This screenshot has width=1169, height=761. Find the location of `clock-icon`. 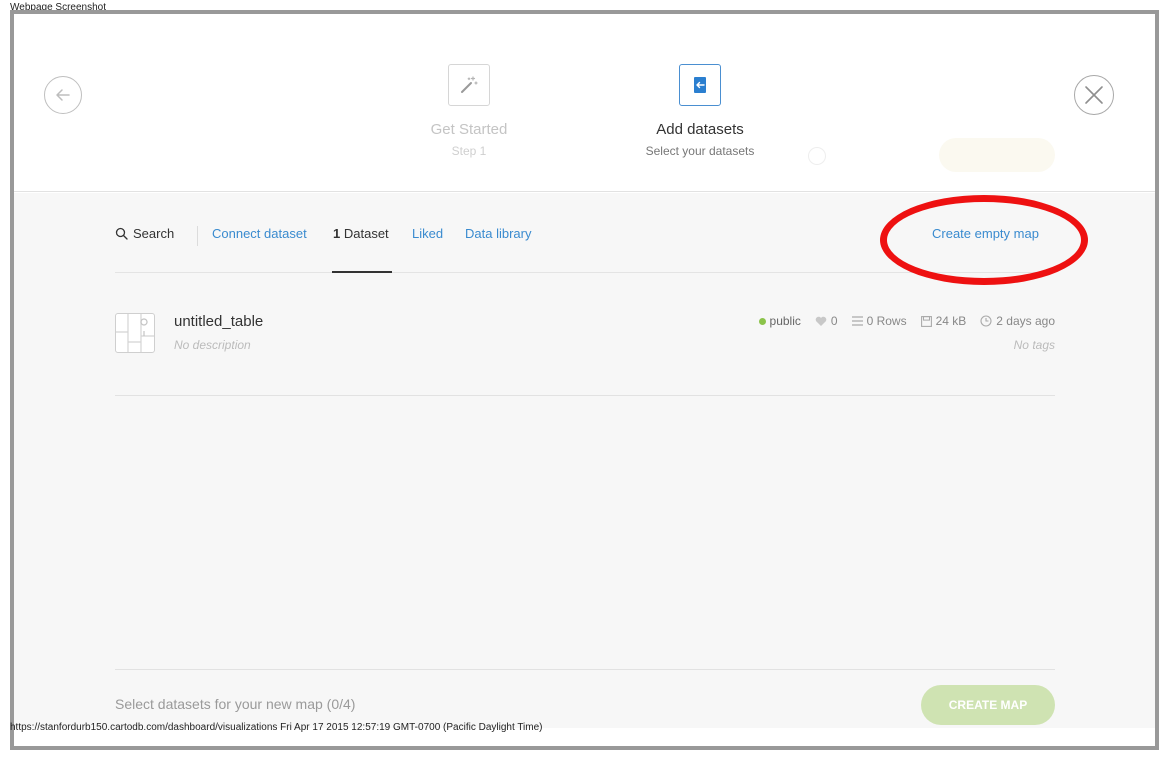

clock-icon is located at coordinates (986, 321).